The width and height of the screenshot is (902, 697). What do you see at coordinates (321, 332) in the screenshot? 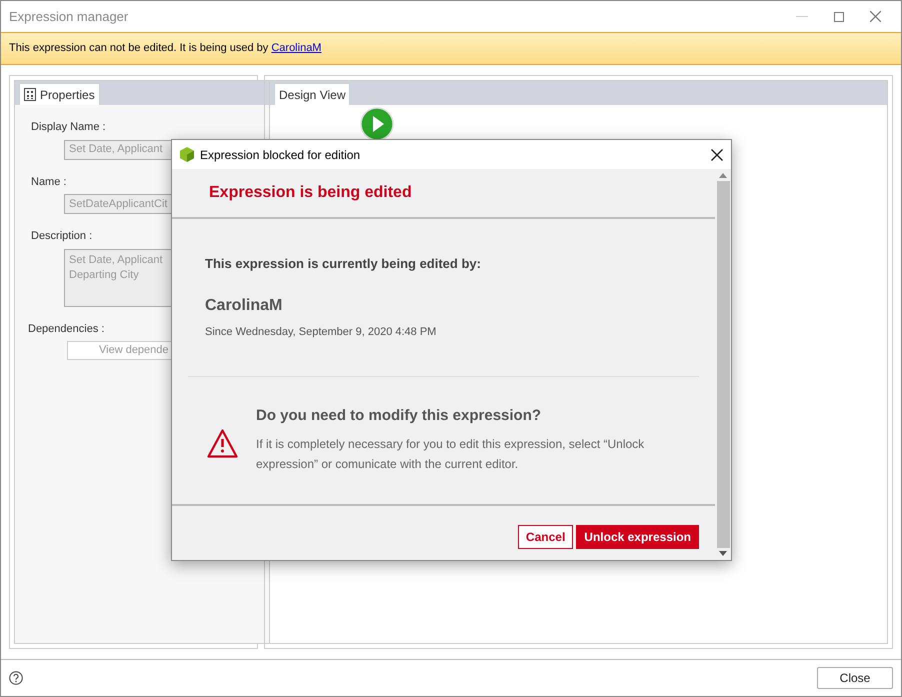
I see `since-text: Since Wednesday, September 9, 2020 4:48 PM` at bounding box center [321, 332].